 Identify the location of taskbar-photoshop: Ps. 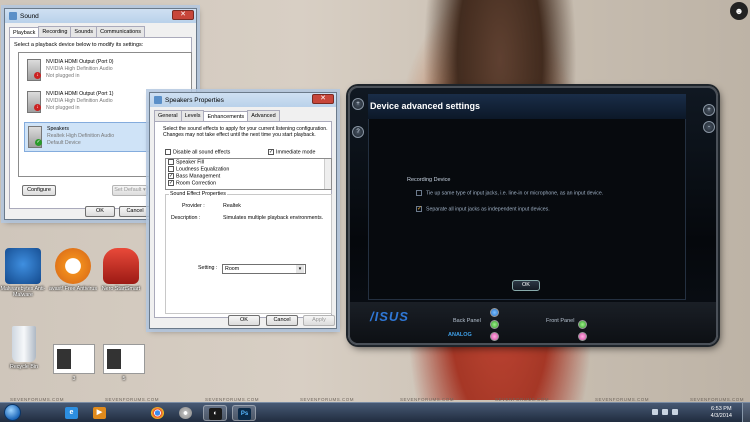
(244, 413).